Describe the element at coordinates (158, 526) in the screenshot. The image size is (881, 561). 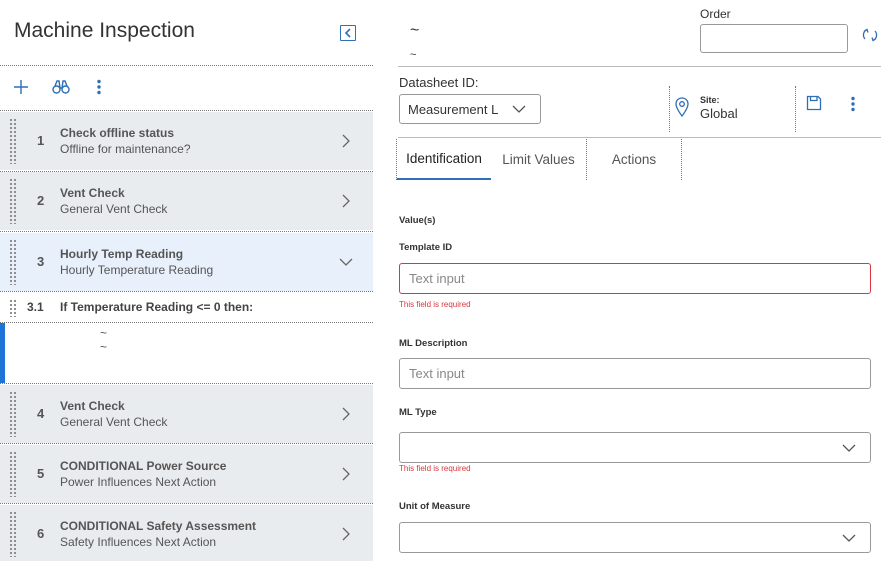
I see `step-title: CONDITIONAL Safety Assessment` at that location.